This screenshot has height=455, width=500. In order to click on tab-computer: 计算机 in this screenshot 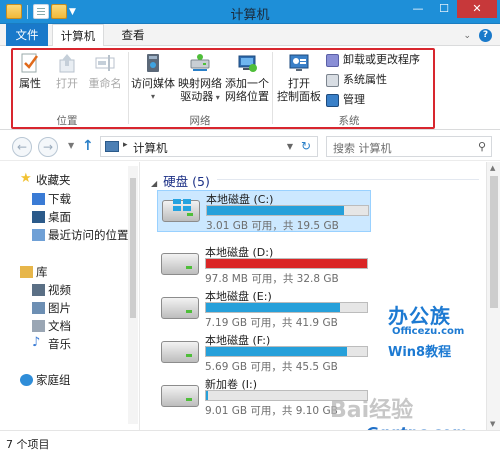, I will do `click(78, 35)`.